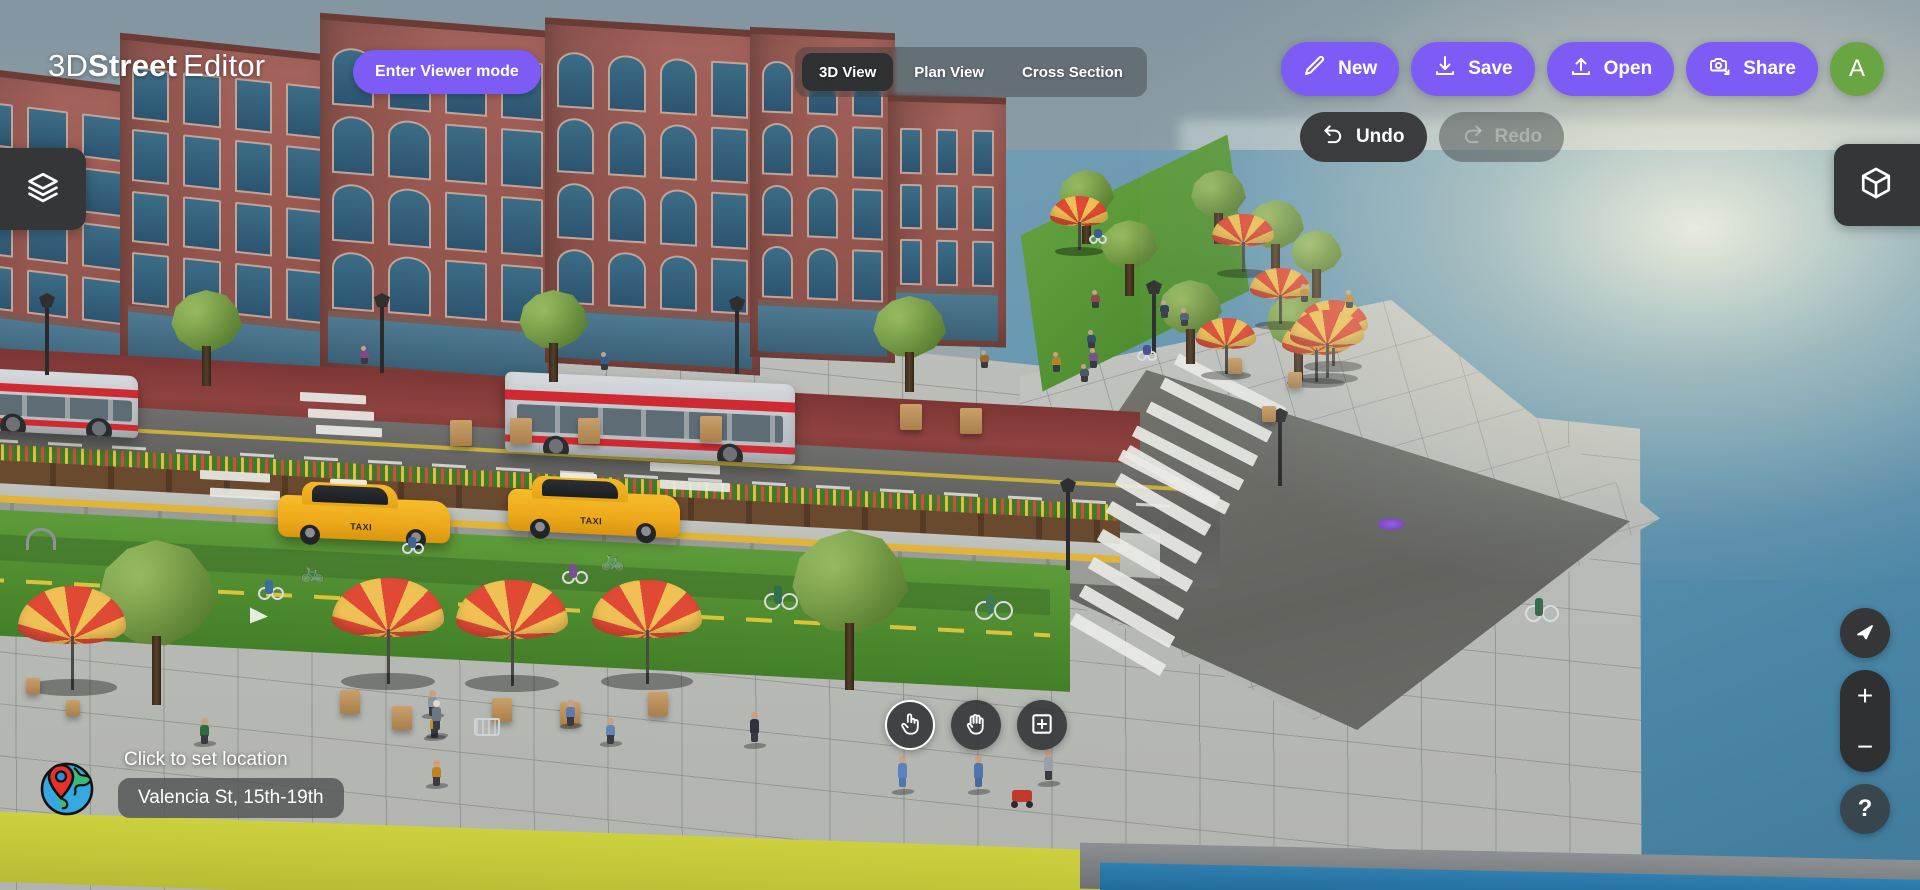 This screenshot has height=890, width=1920. What do you see at coordinates (231, 797) in the screenshot?
I see `location-street-pill: Valencia St, 15th-19th` at bounding box center [231, 797].